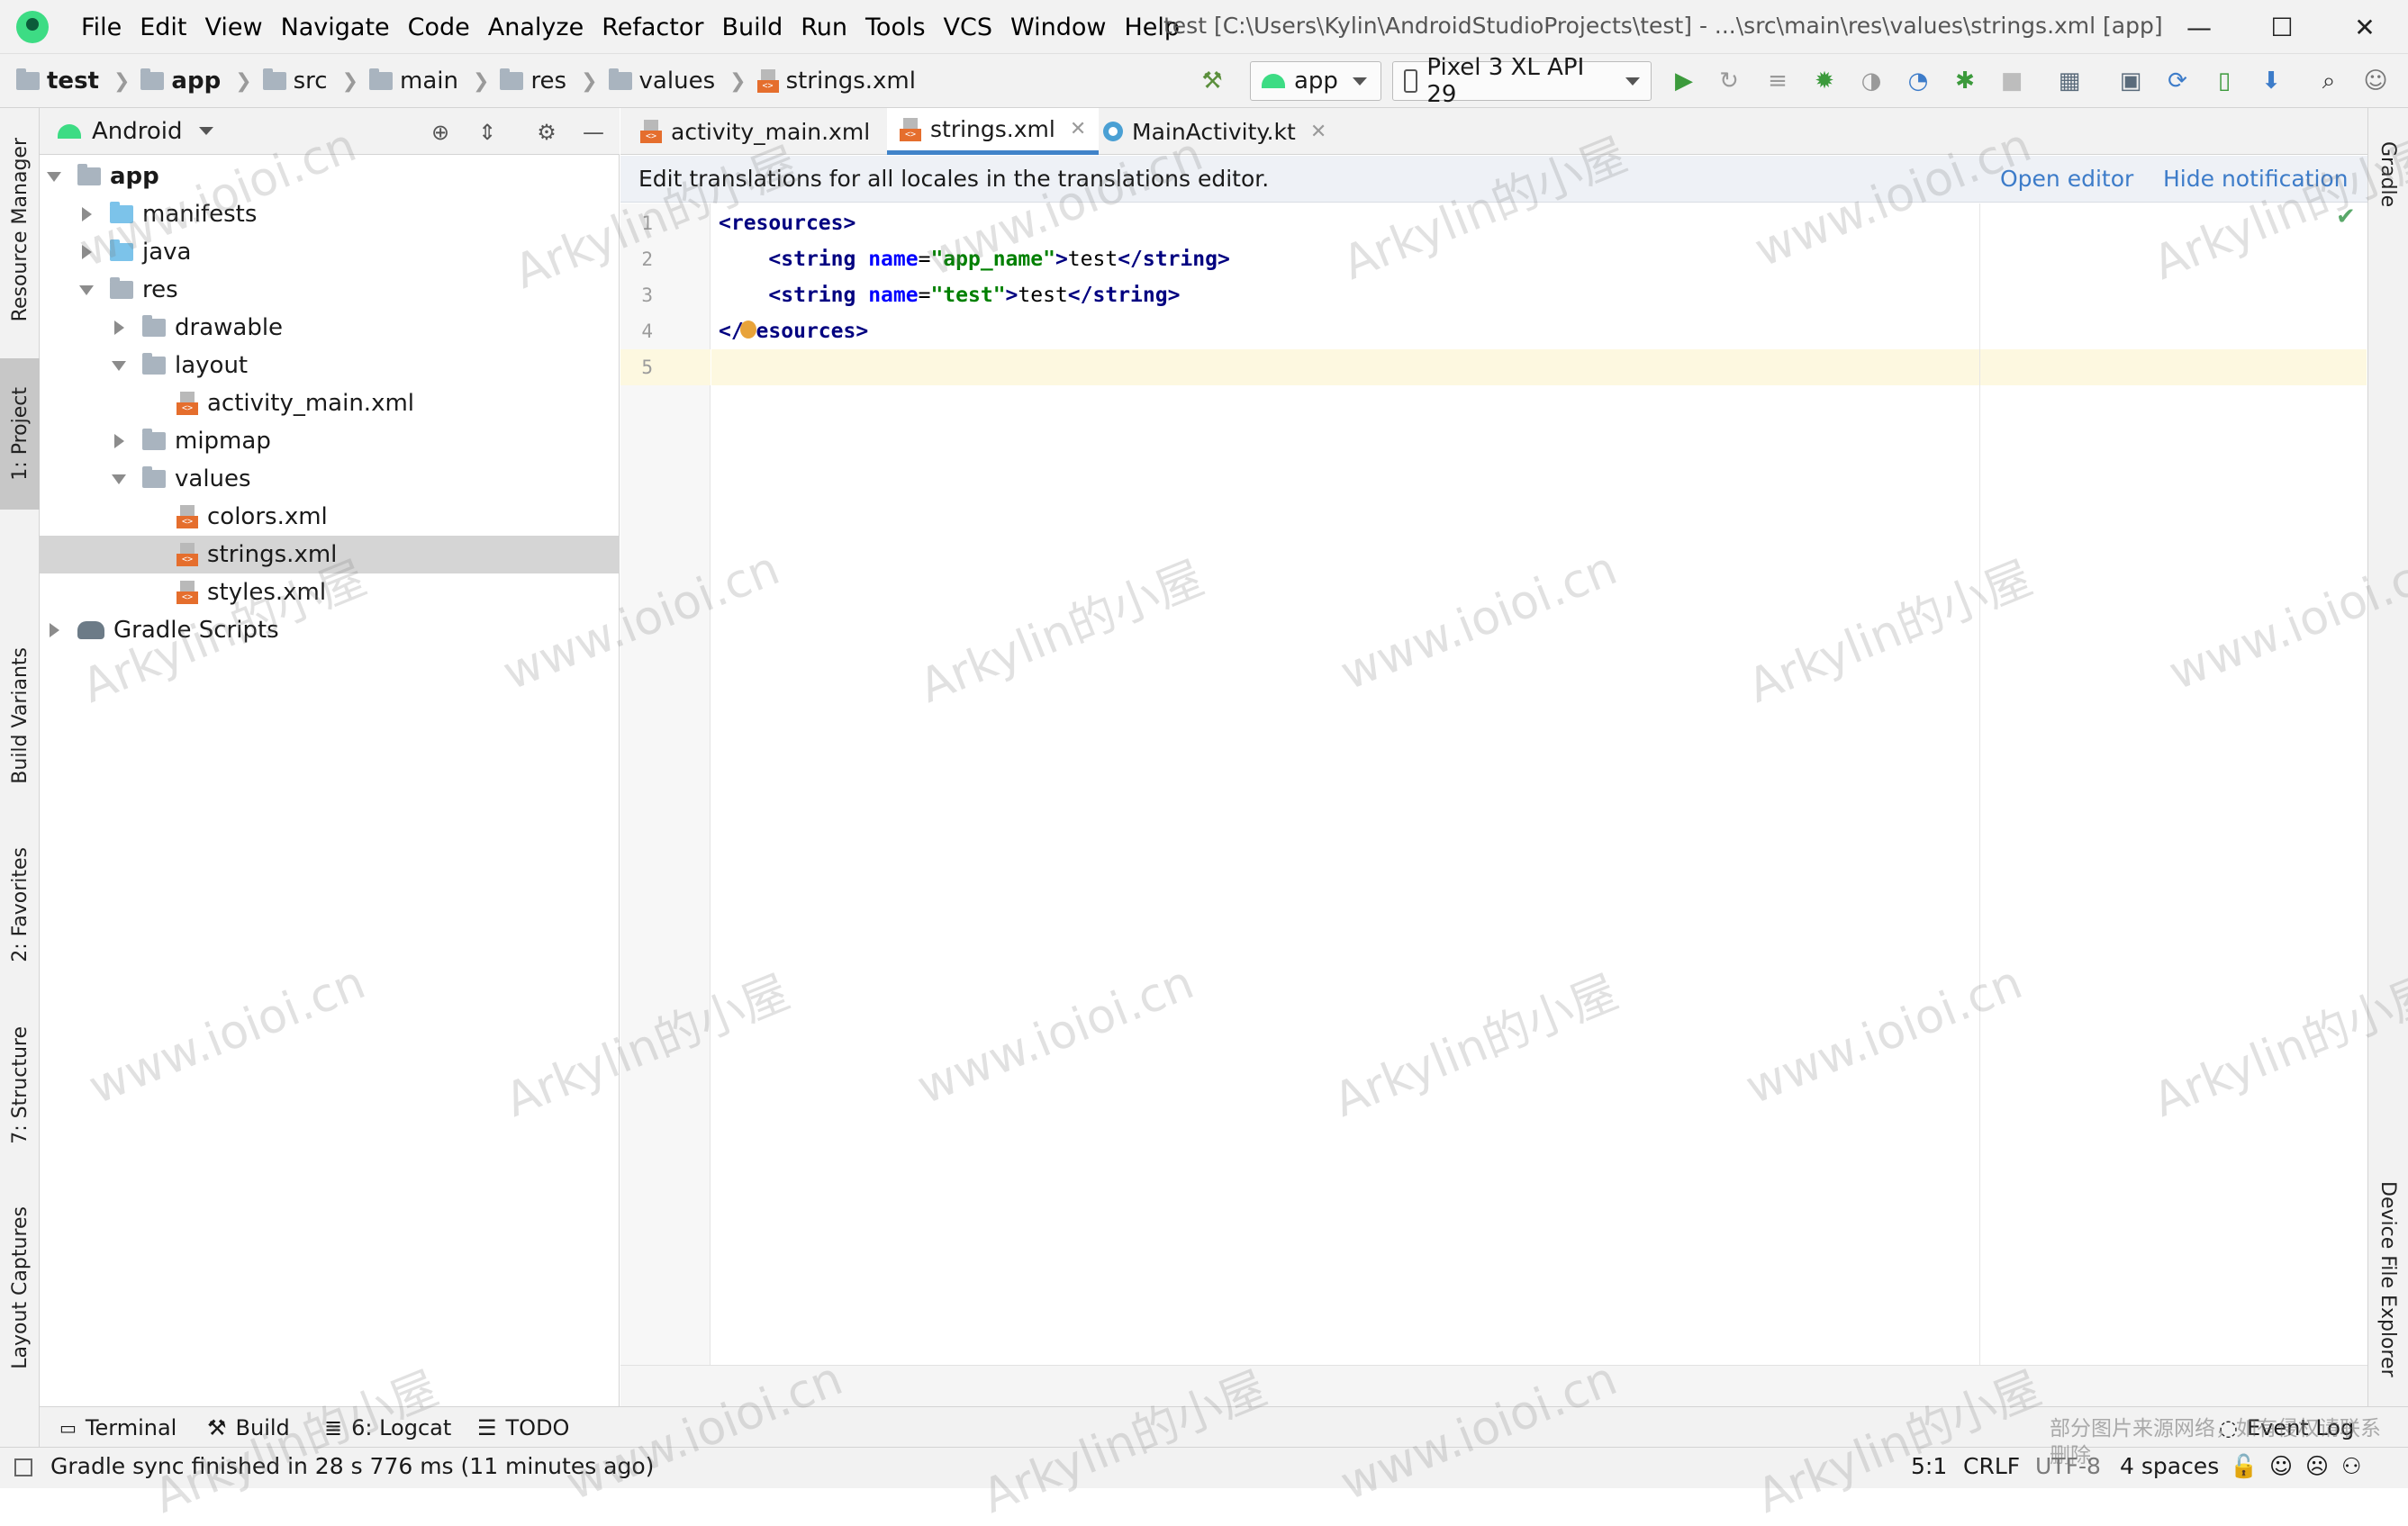 This screenshot has height=1526, width=2408. I want to click on editor-horizontal-scrollbar, so click(1493, 1385).